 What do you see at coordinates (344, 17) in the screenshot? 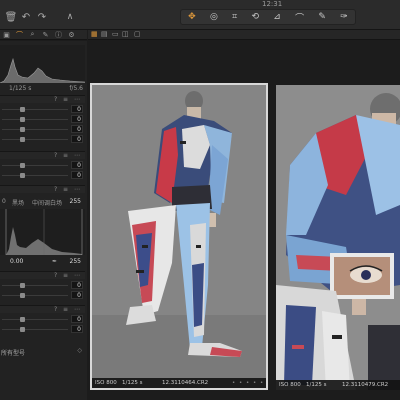
I see `annotate-icon: ✑` at bounding box center [344, 17].